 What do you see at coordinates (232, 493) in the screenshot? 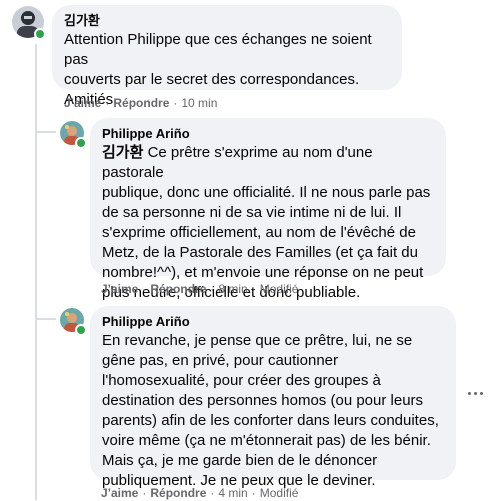
I see `timestamp: 4 min` at bounding box center [232, 493].